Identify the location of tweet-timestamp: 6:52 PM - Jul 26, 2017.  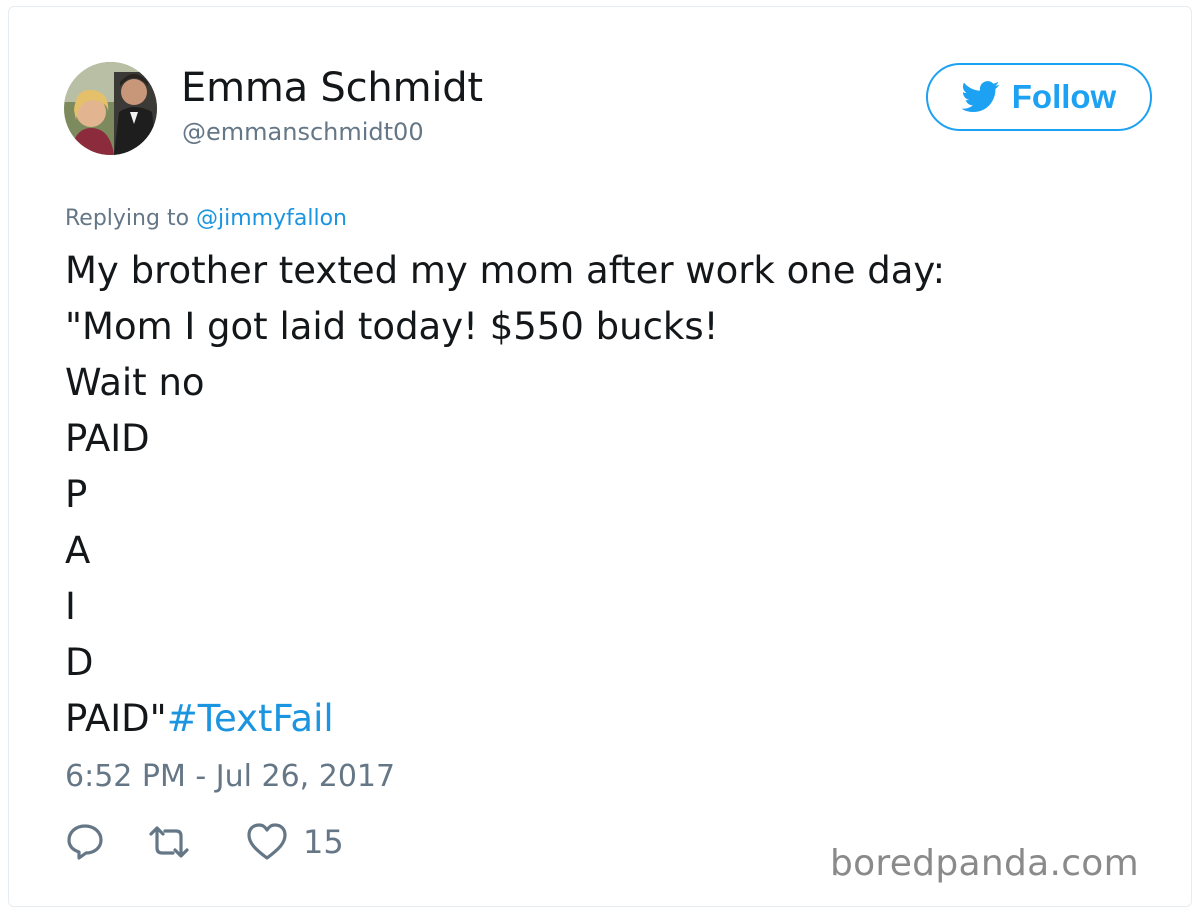
(230, 776).